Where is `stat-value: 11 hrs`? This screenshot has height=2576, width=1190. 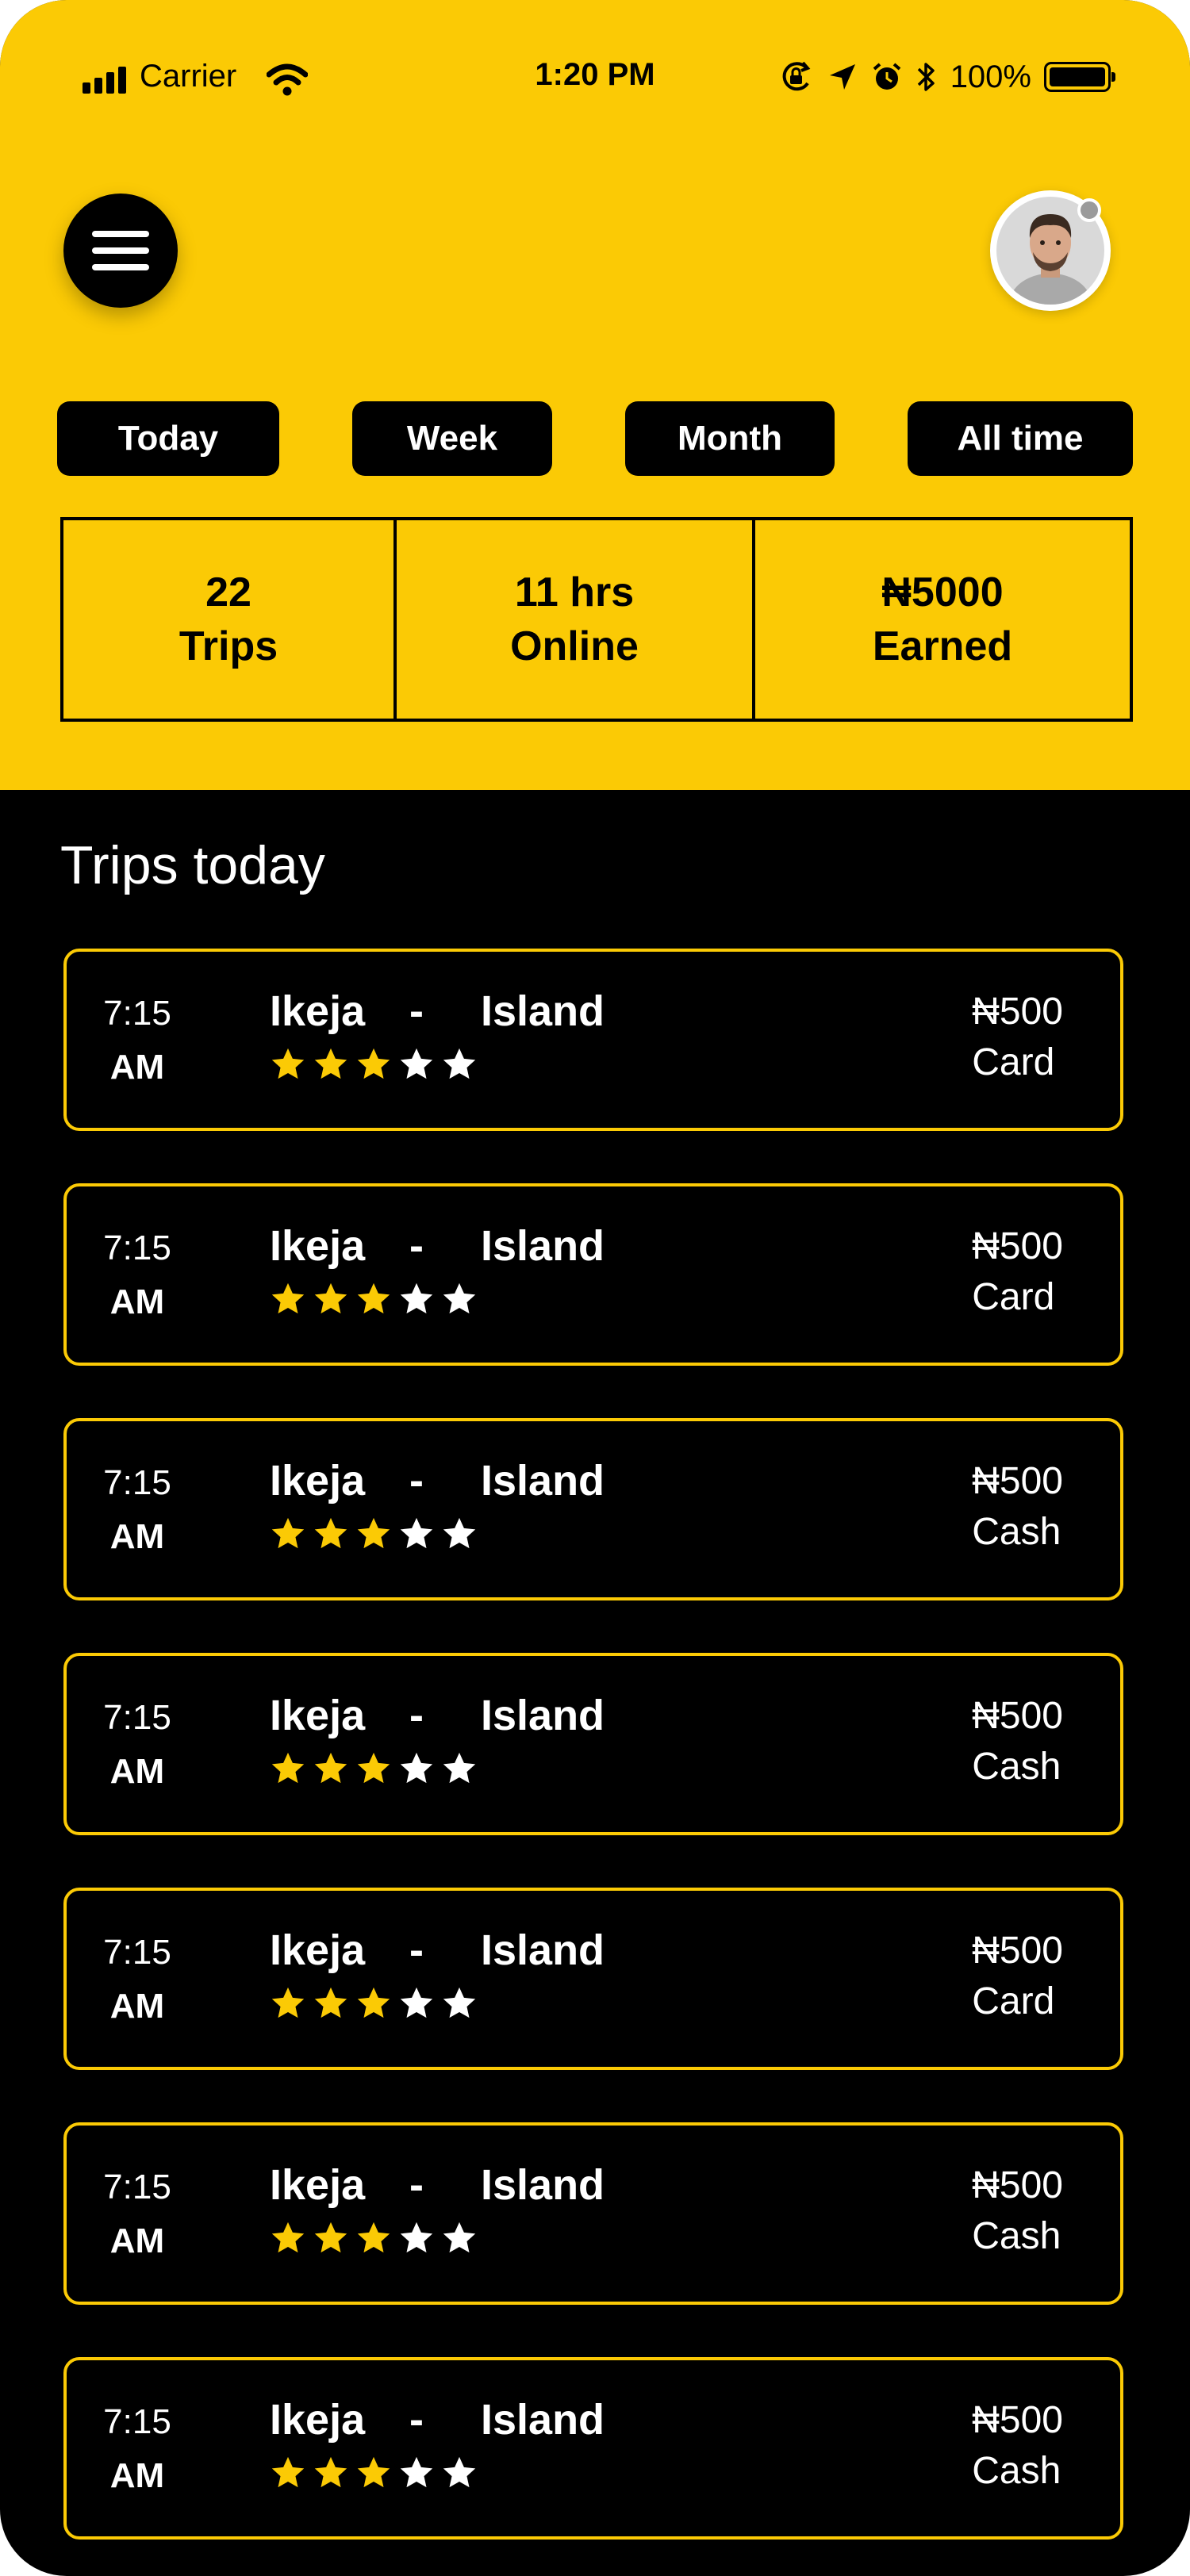 stat-value: 11 hrs is located at coordinates (574, 592).